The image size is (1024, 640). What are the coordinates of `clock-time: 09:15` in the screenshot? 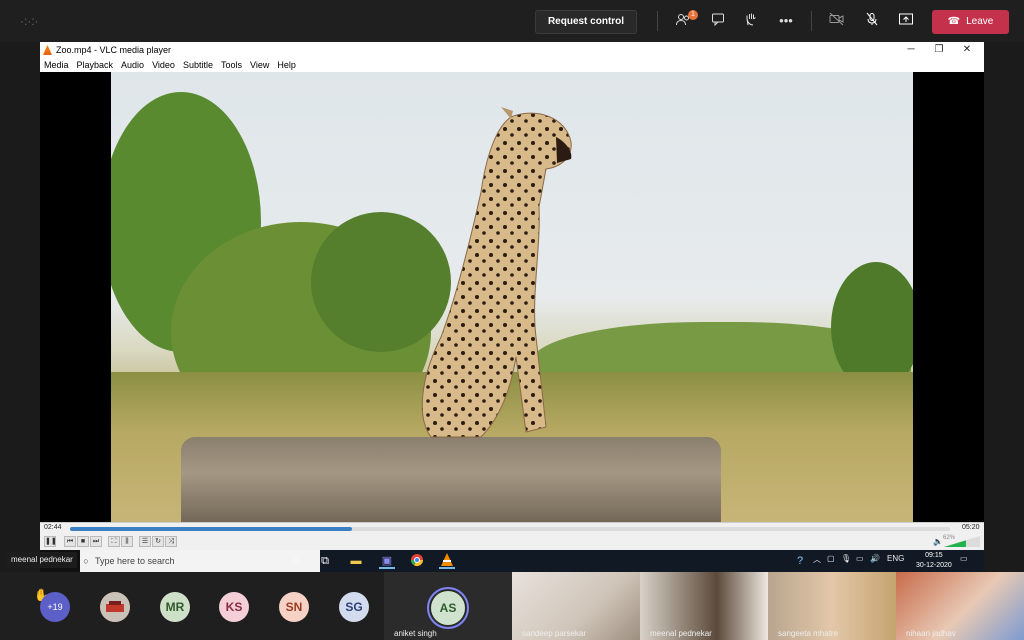 It's located at (934, 555).